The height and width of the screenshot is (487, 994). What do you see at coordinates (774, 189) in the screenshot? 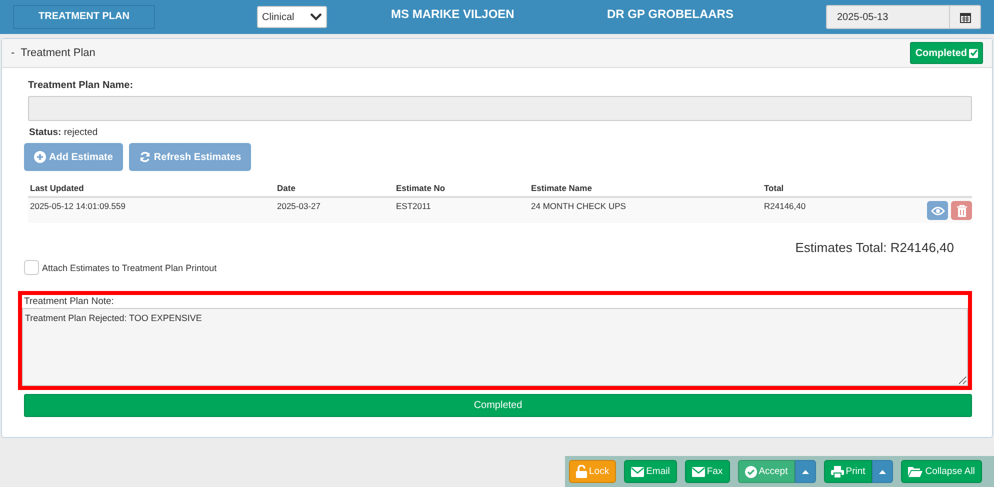
I see `column-header: Total` at bounding box center [774, 189].